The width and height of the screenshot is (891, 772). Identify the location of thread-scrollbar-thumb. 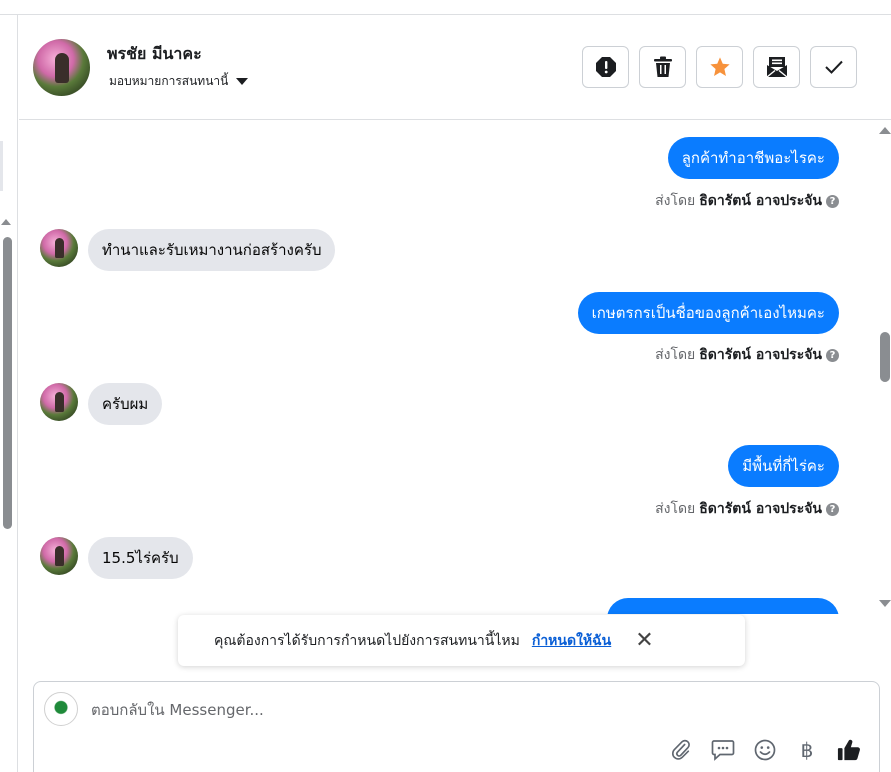
(885, 357).